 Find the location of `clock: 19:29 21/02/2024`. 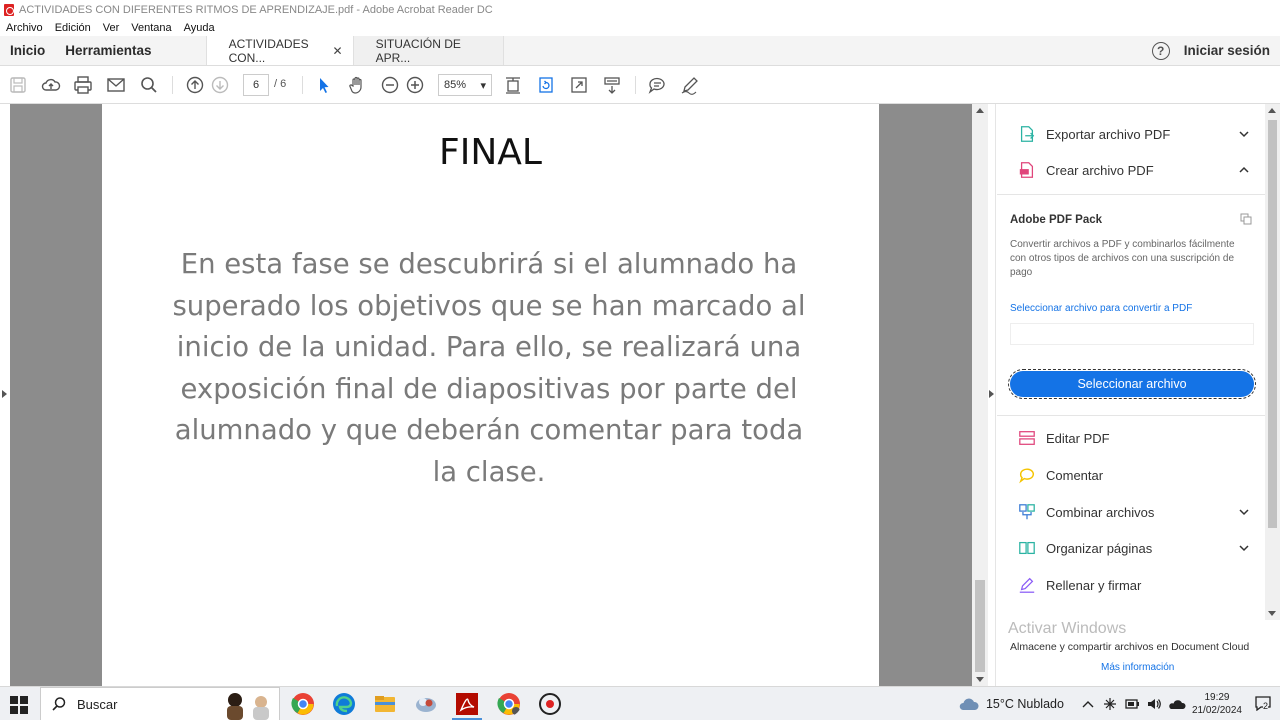

clock: 19:29 21/02/2024 is located at coordinates (1217, 704).